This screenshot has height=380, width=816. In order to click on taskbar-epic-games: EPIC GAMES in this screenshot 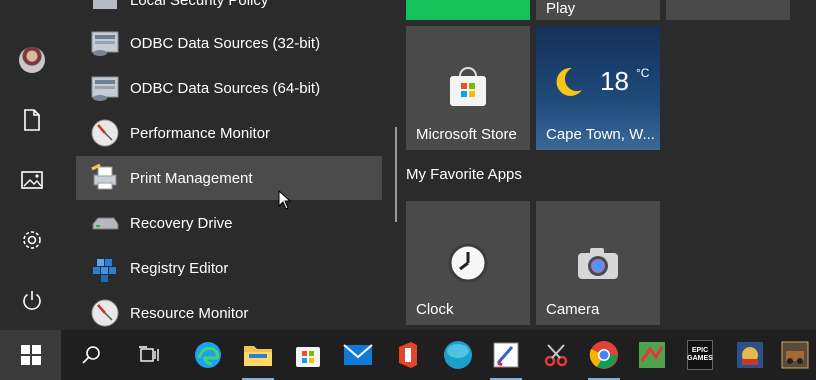, I will do `click(700, 355)`.